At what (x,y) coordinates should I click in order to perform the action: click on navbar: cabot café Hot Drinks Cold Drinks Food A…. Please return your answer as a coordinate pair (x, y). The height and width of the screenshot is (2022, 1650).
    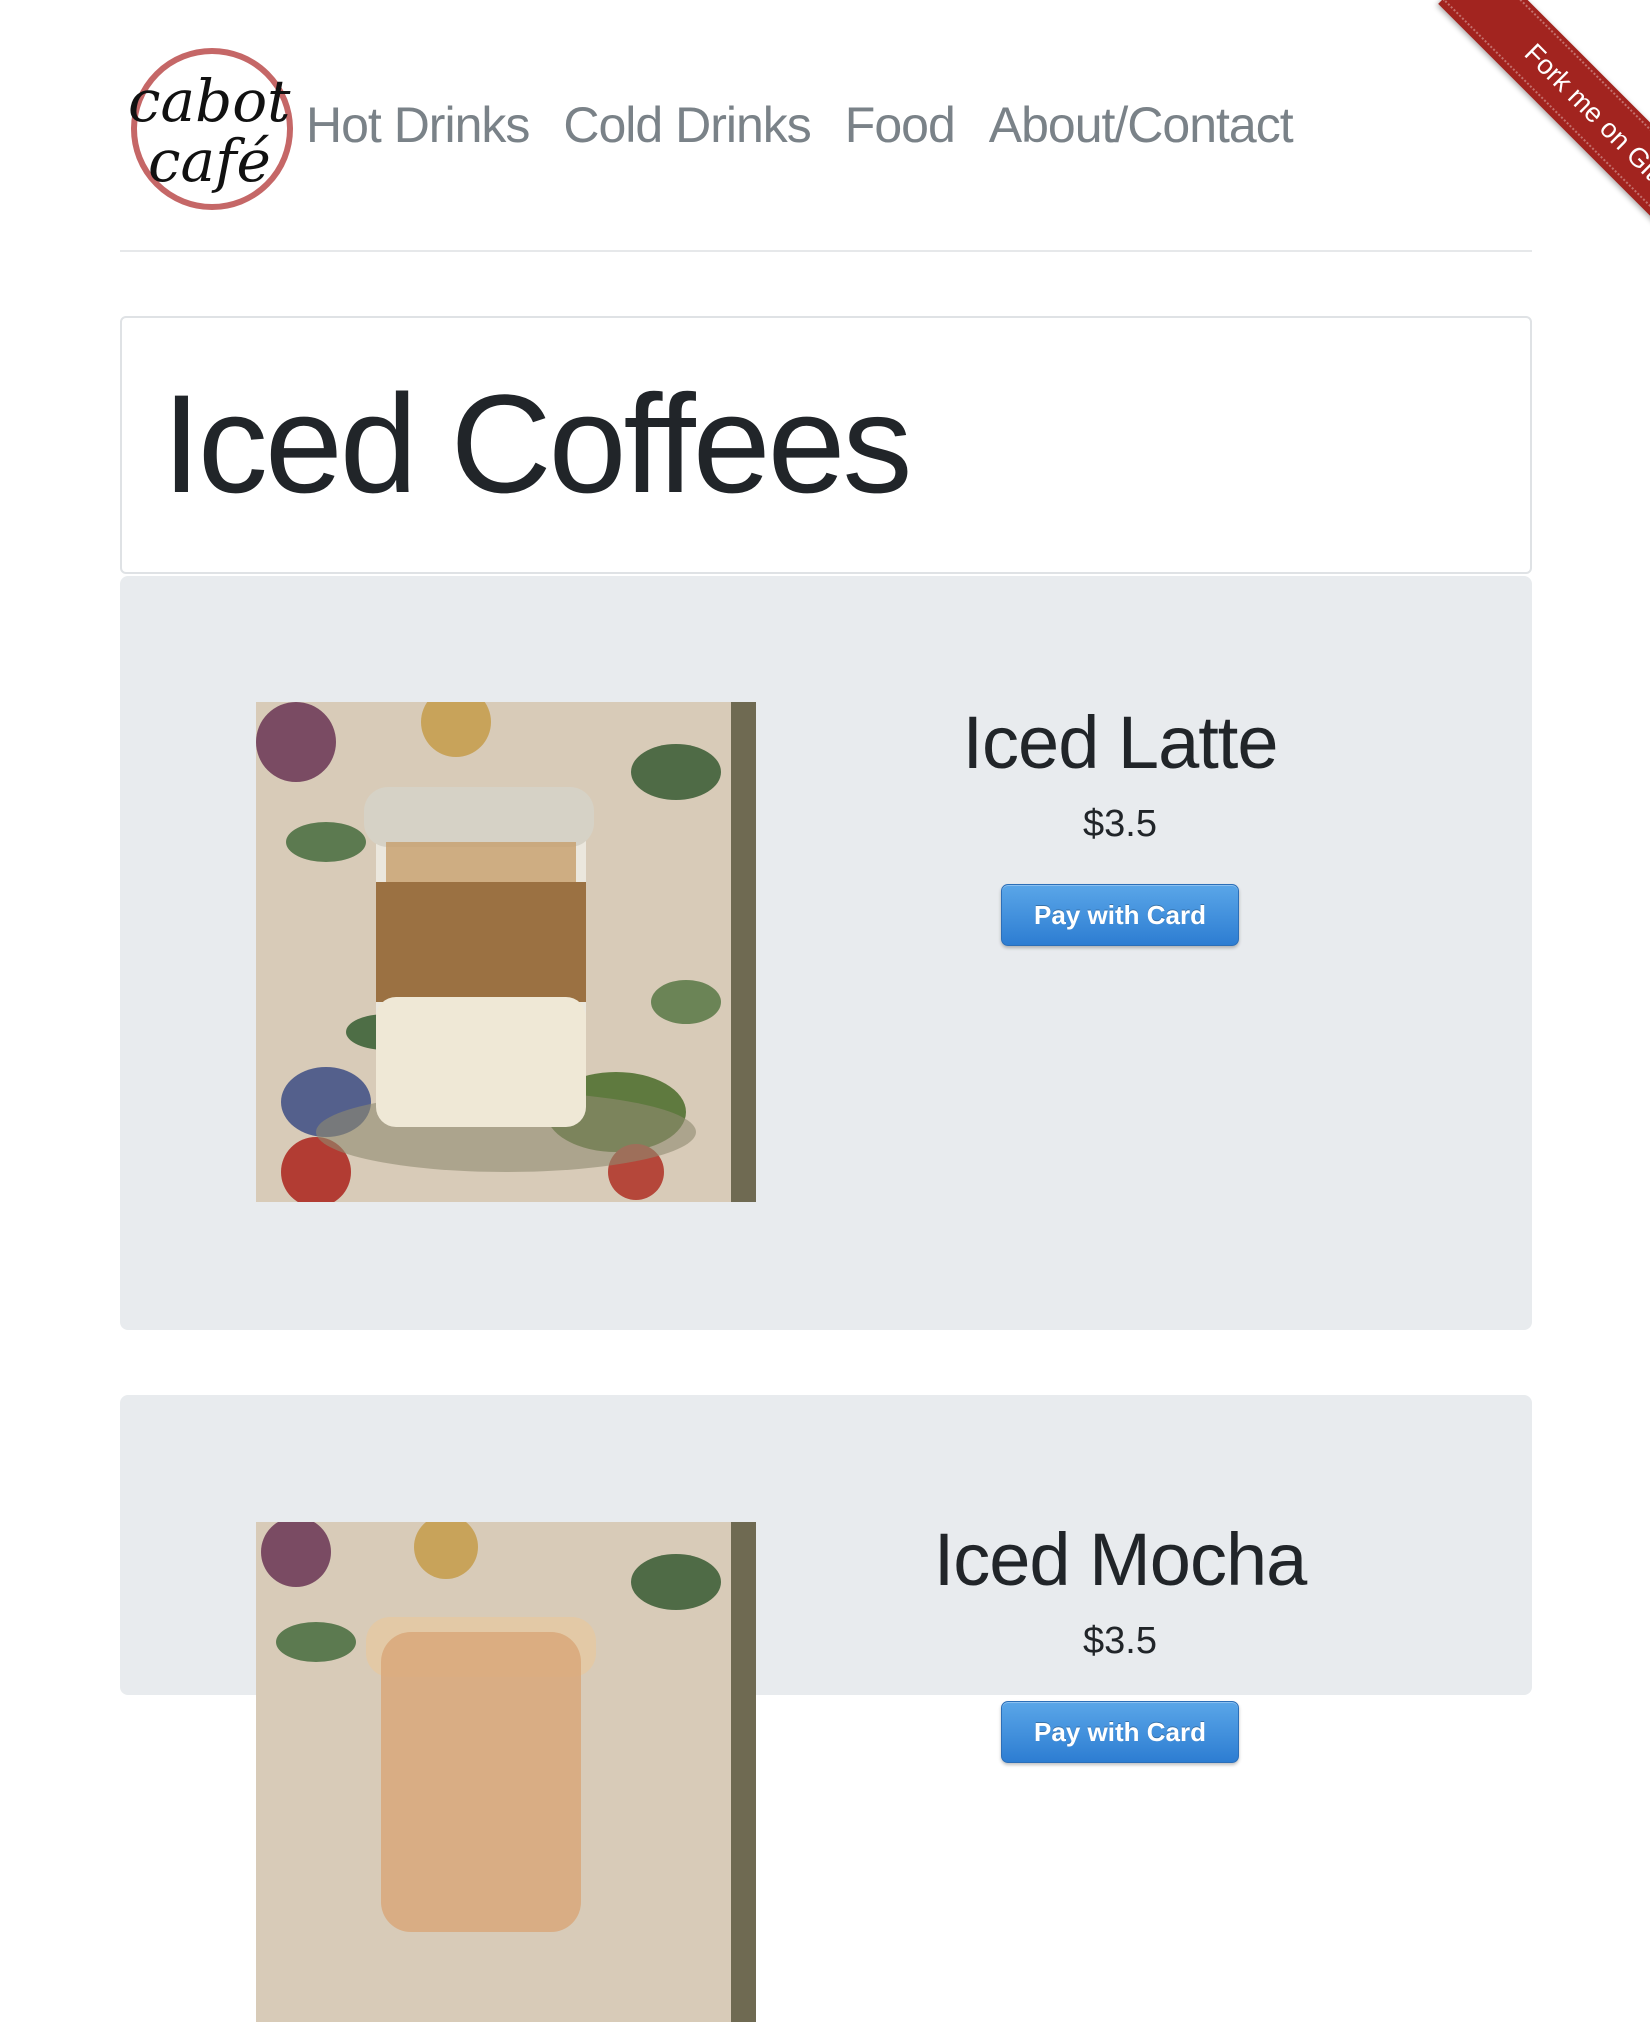
    Looking at the image, I should click on (826, 125).